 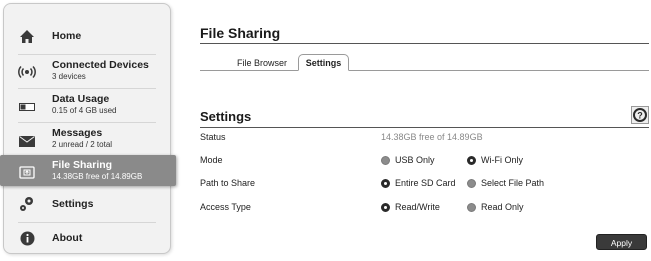 I want to click on path-select-file-path-radio: Select File Path, so click(x=505, y=183).